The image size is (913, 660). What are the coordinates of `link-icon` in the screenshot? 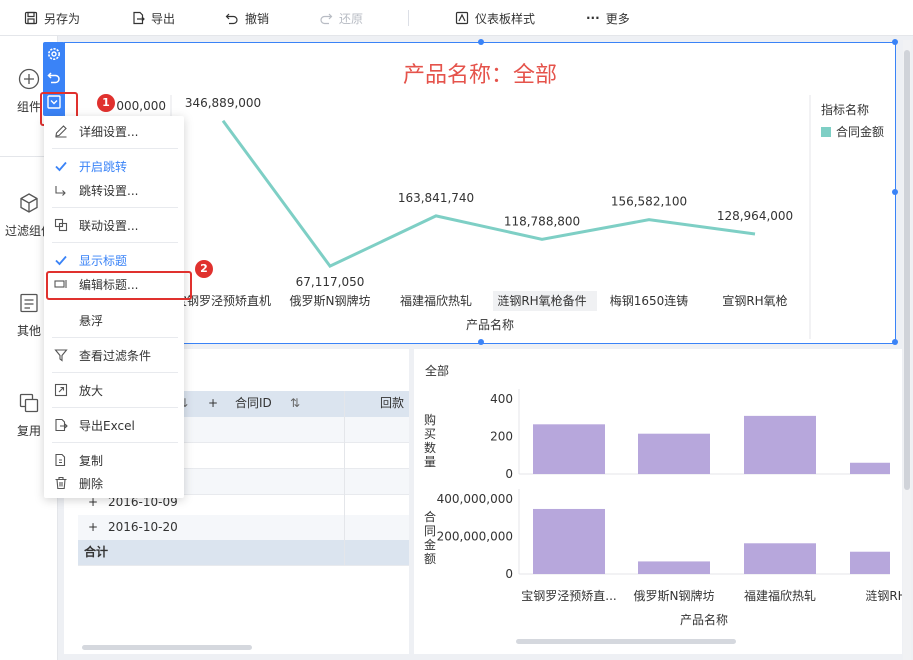 It's located at (61, 225).